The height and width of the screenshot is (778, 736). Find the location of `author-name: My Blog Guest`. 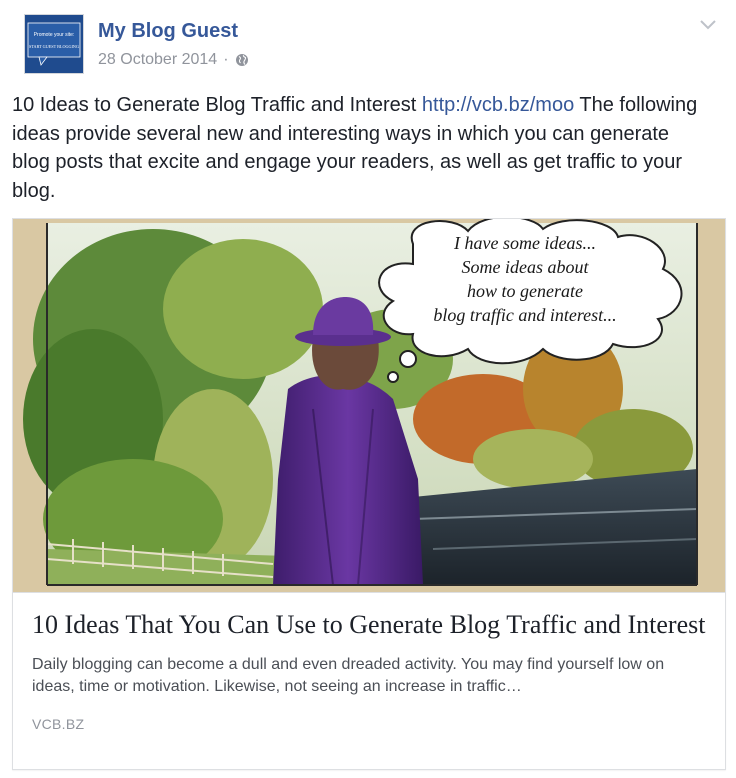

author-name: My Blog Guest is located at coordinates (168, 31).